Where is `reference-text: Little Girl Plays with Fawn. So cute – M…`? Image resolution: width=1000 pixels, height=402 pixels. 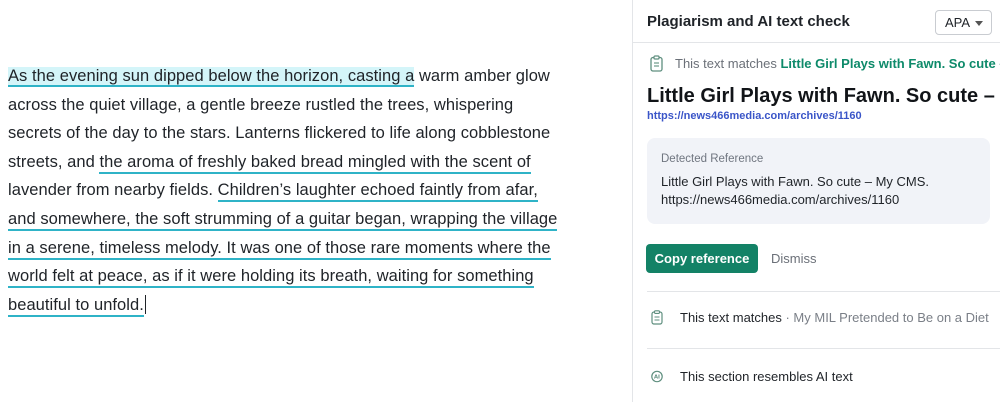
reference-text: Little Girl Plays with Fawn. So cute – M… is located at coordinates (821, 191).